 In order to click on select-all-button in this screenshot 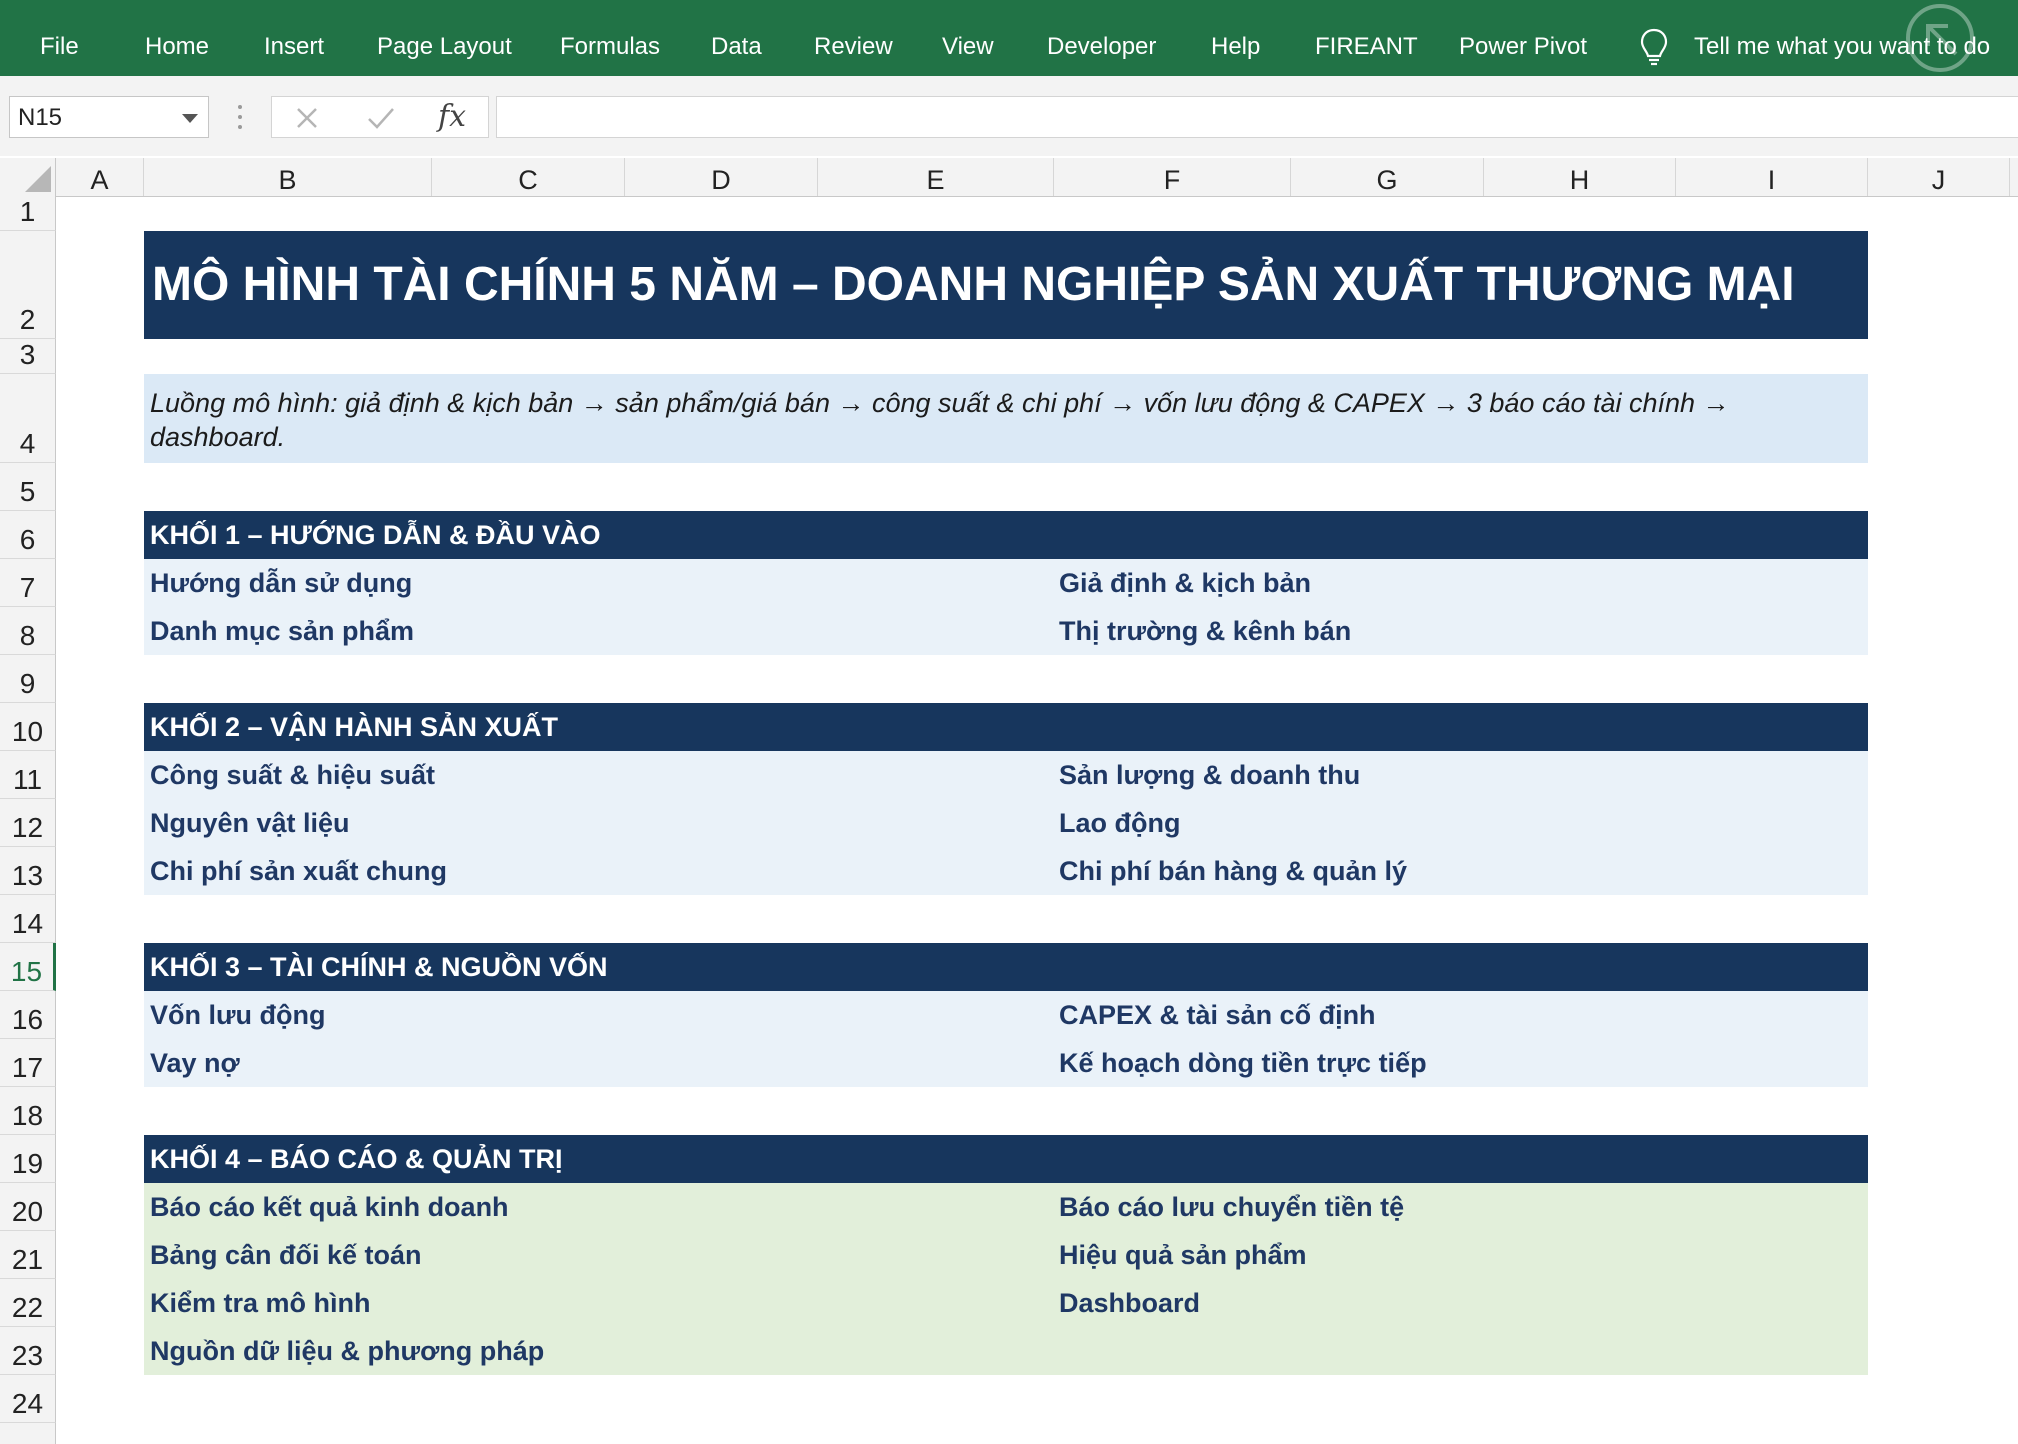, I will do `click(28, 177)`.